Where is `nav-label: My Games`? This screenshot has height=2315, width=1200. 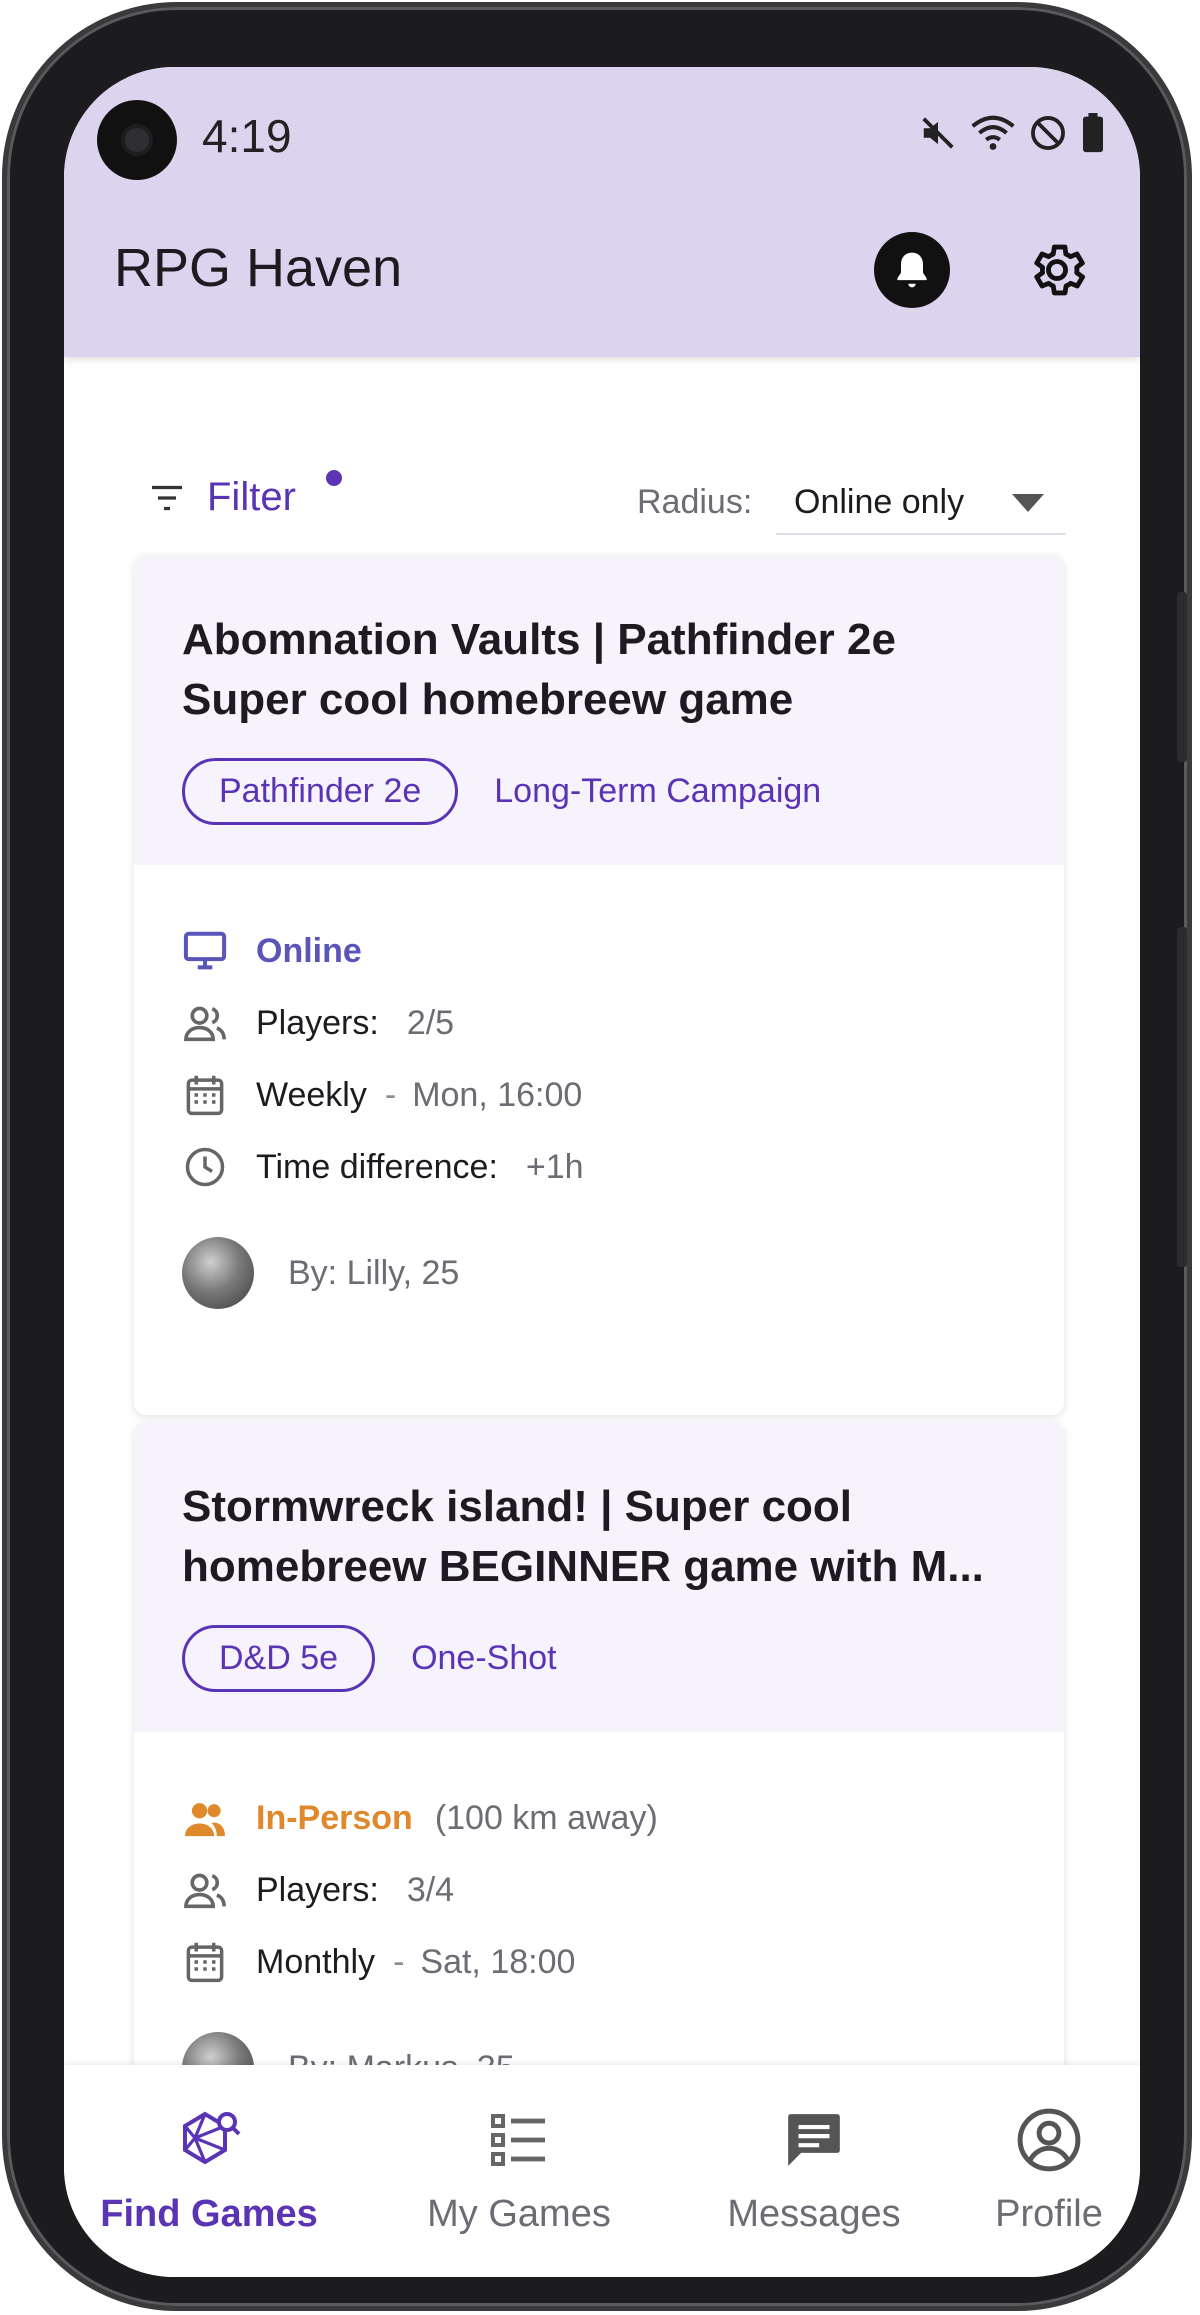
nav-label: My Games is located at coordinates (519, 2214).